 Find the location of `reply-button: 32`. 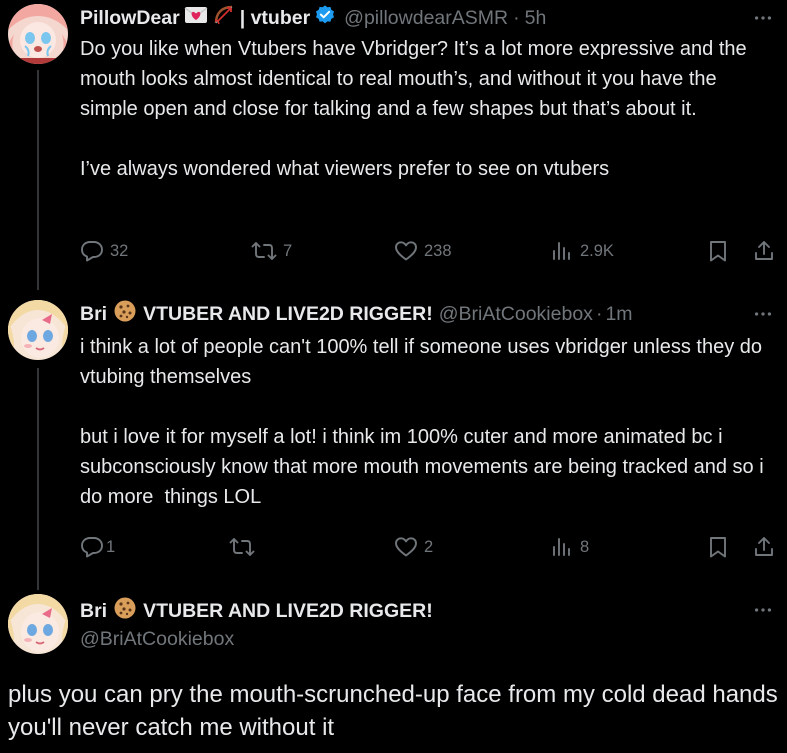

reply-button: 32 is located at coordinates (104, 251).